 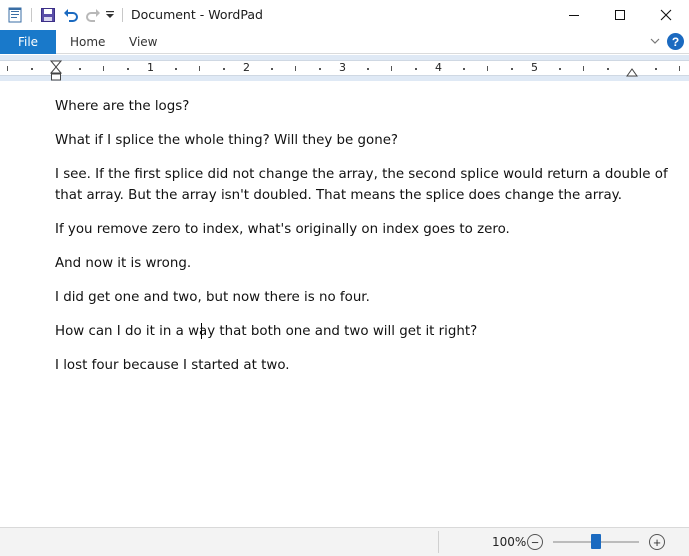 I want to click on ruler-area: 1 2 3 4 5, so click(x=344, y=68).